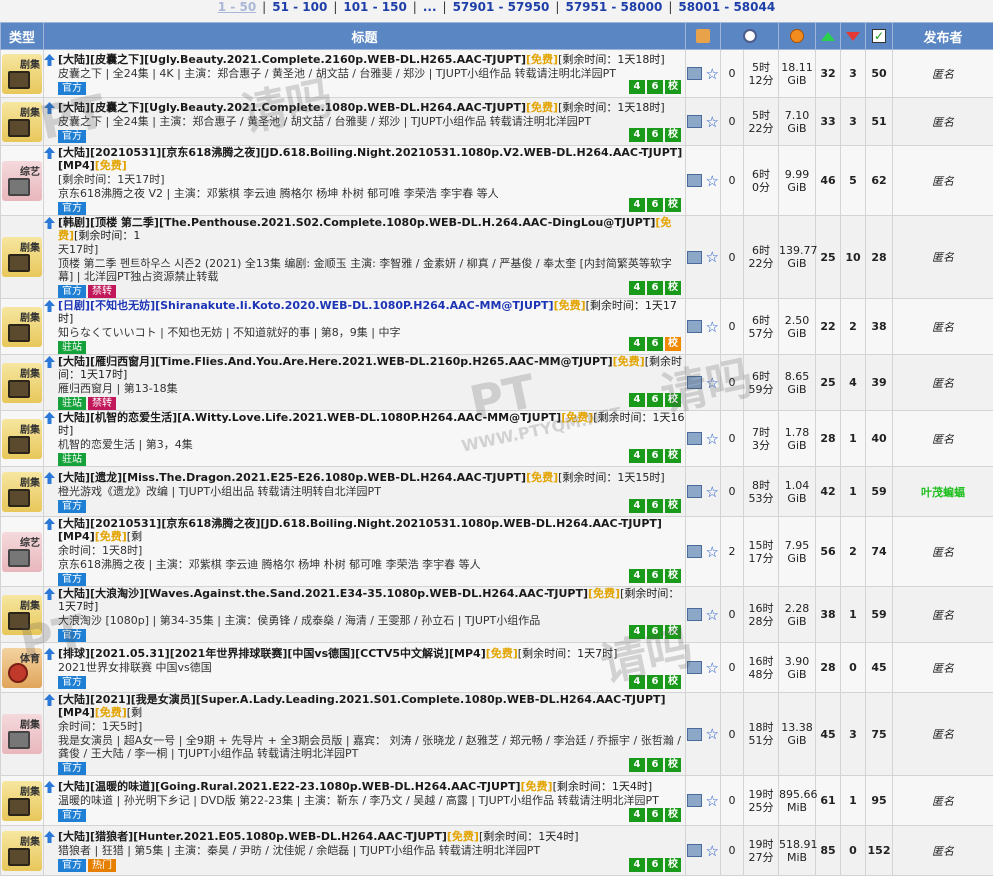  I want to click on completed-count: 74, so click(879, 552).